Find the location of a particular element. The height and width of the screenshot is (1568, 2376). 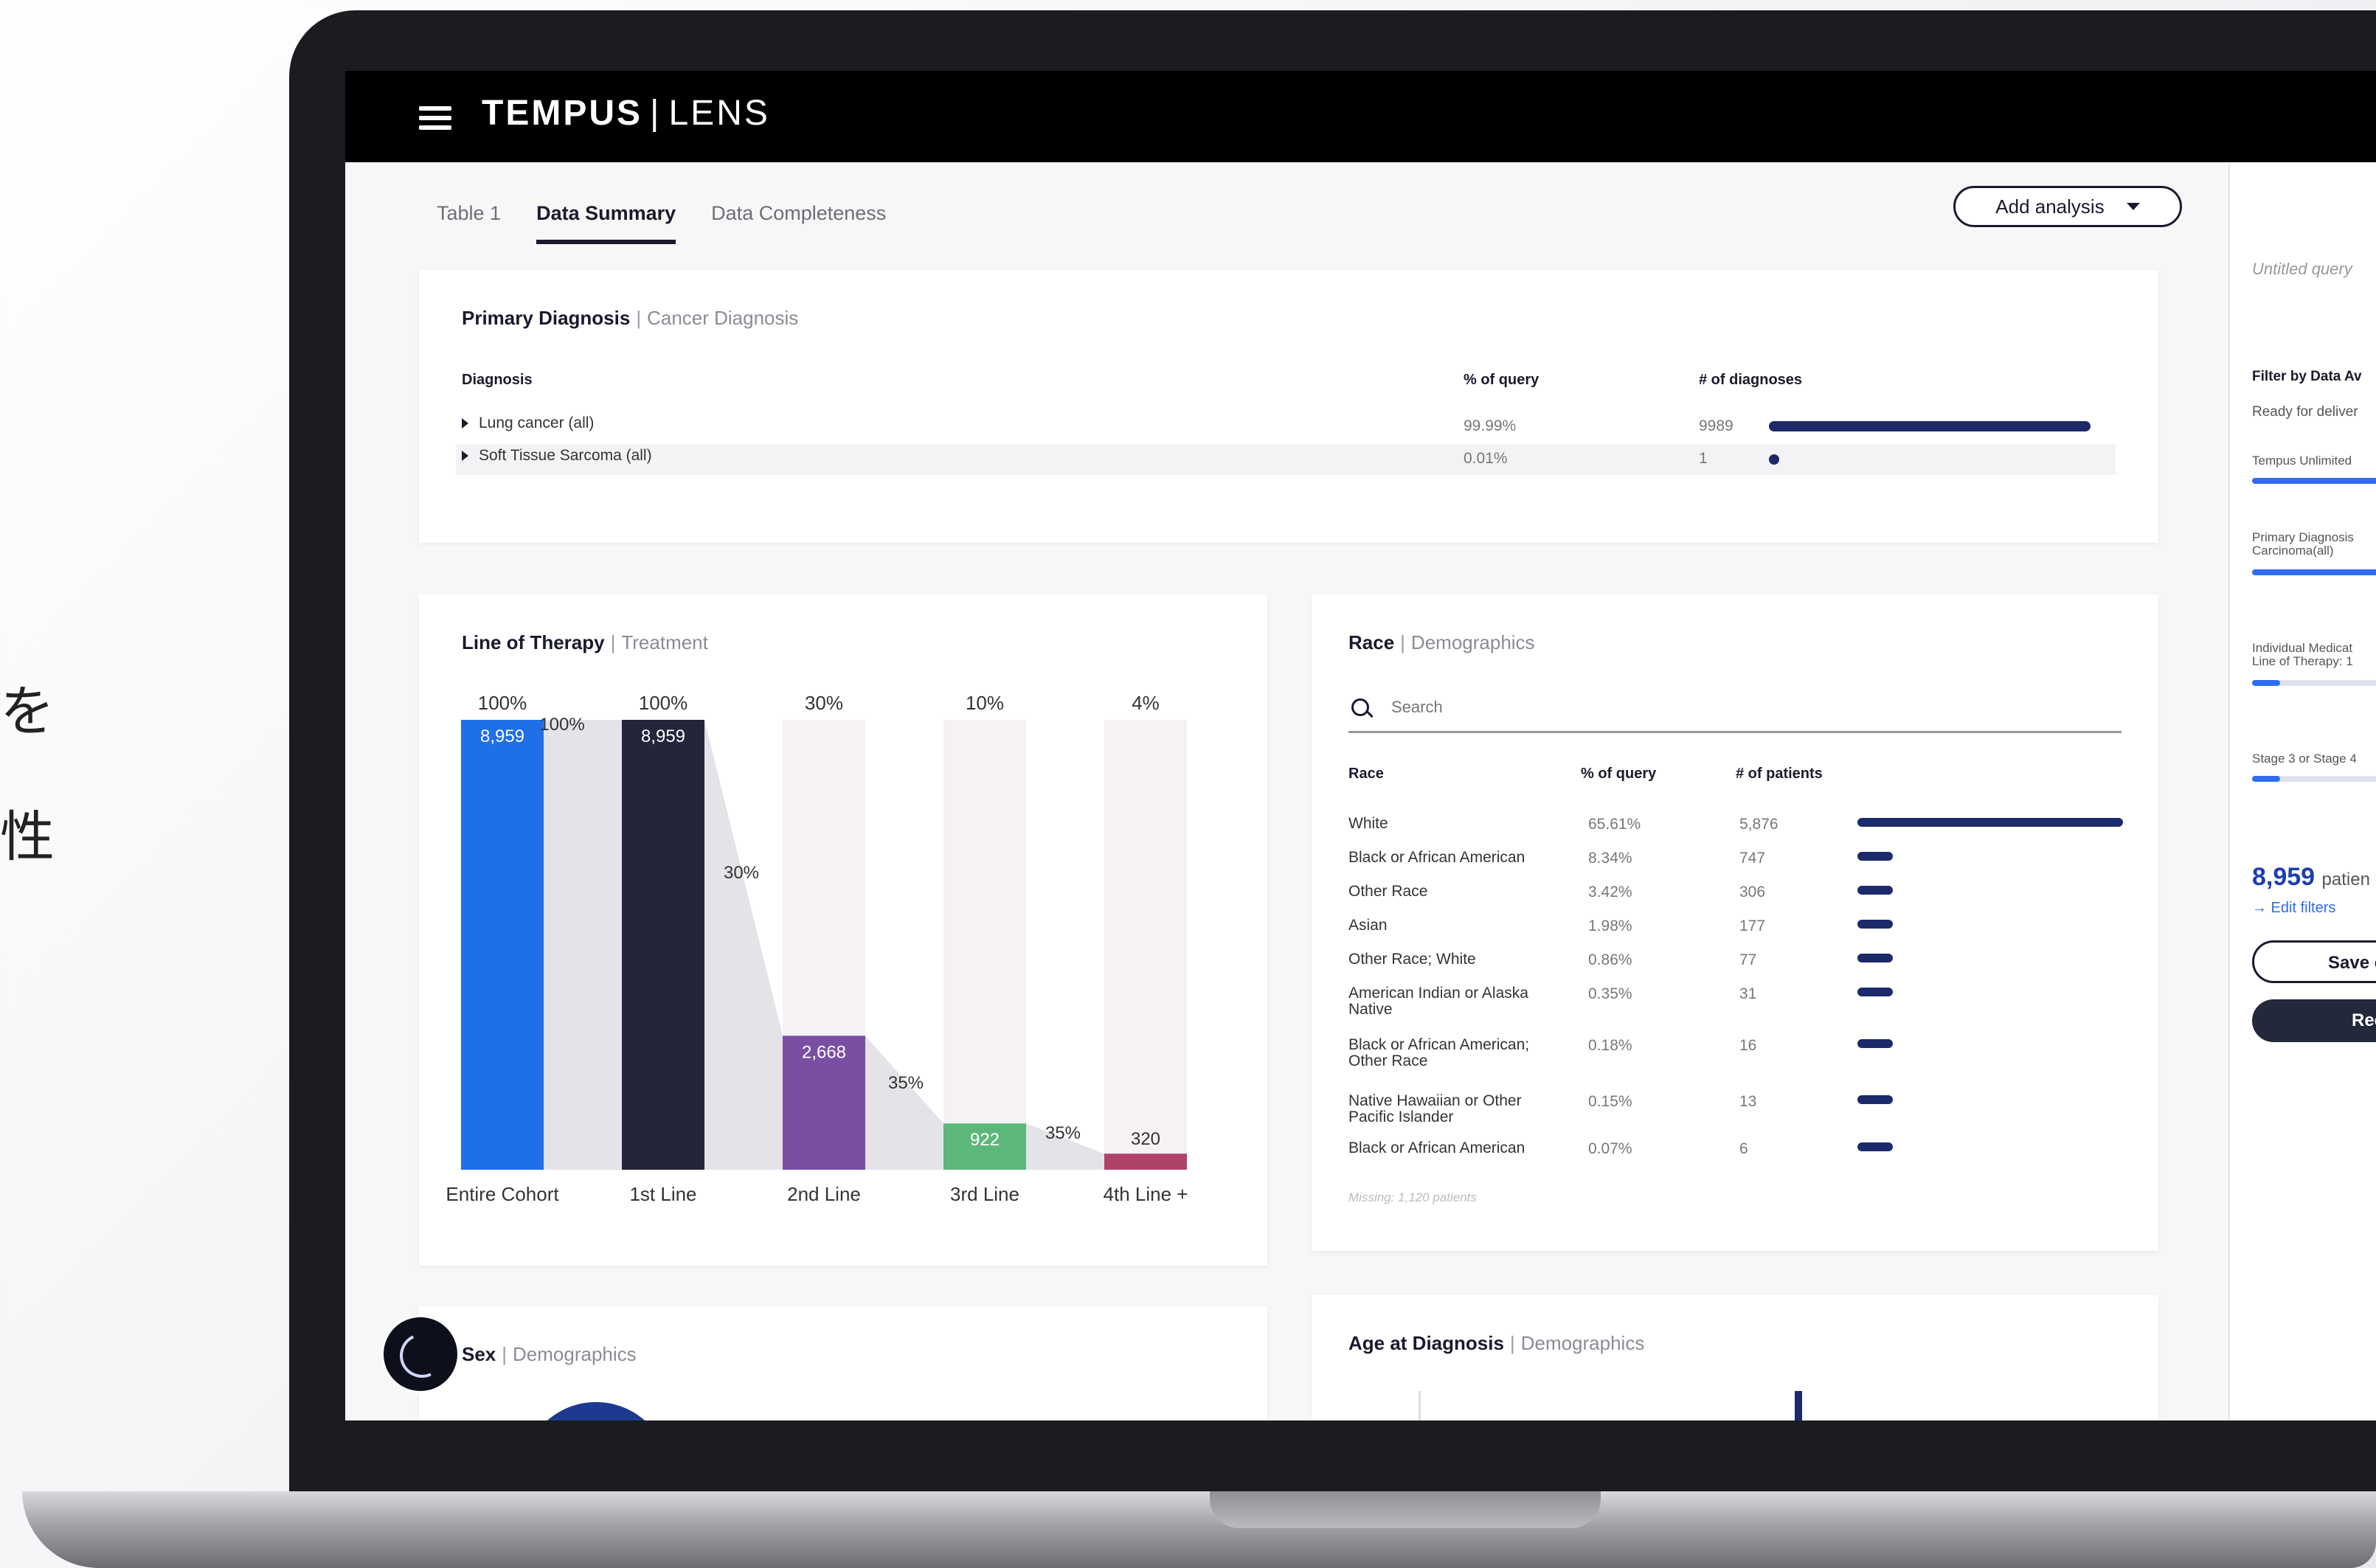

race-name: Asian is located at coordinates (1368, 925).